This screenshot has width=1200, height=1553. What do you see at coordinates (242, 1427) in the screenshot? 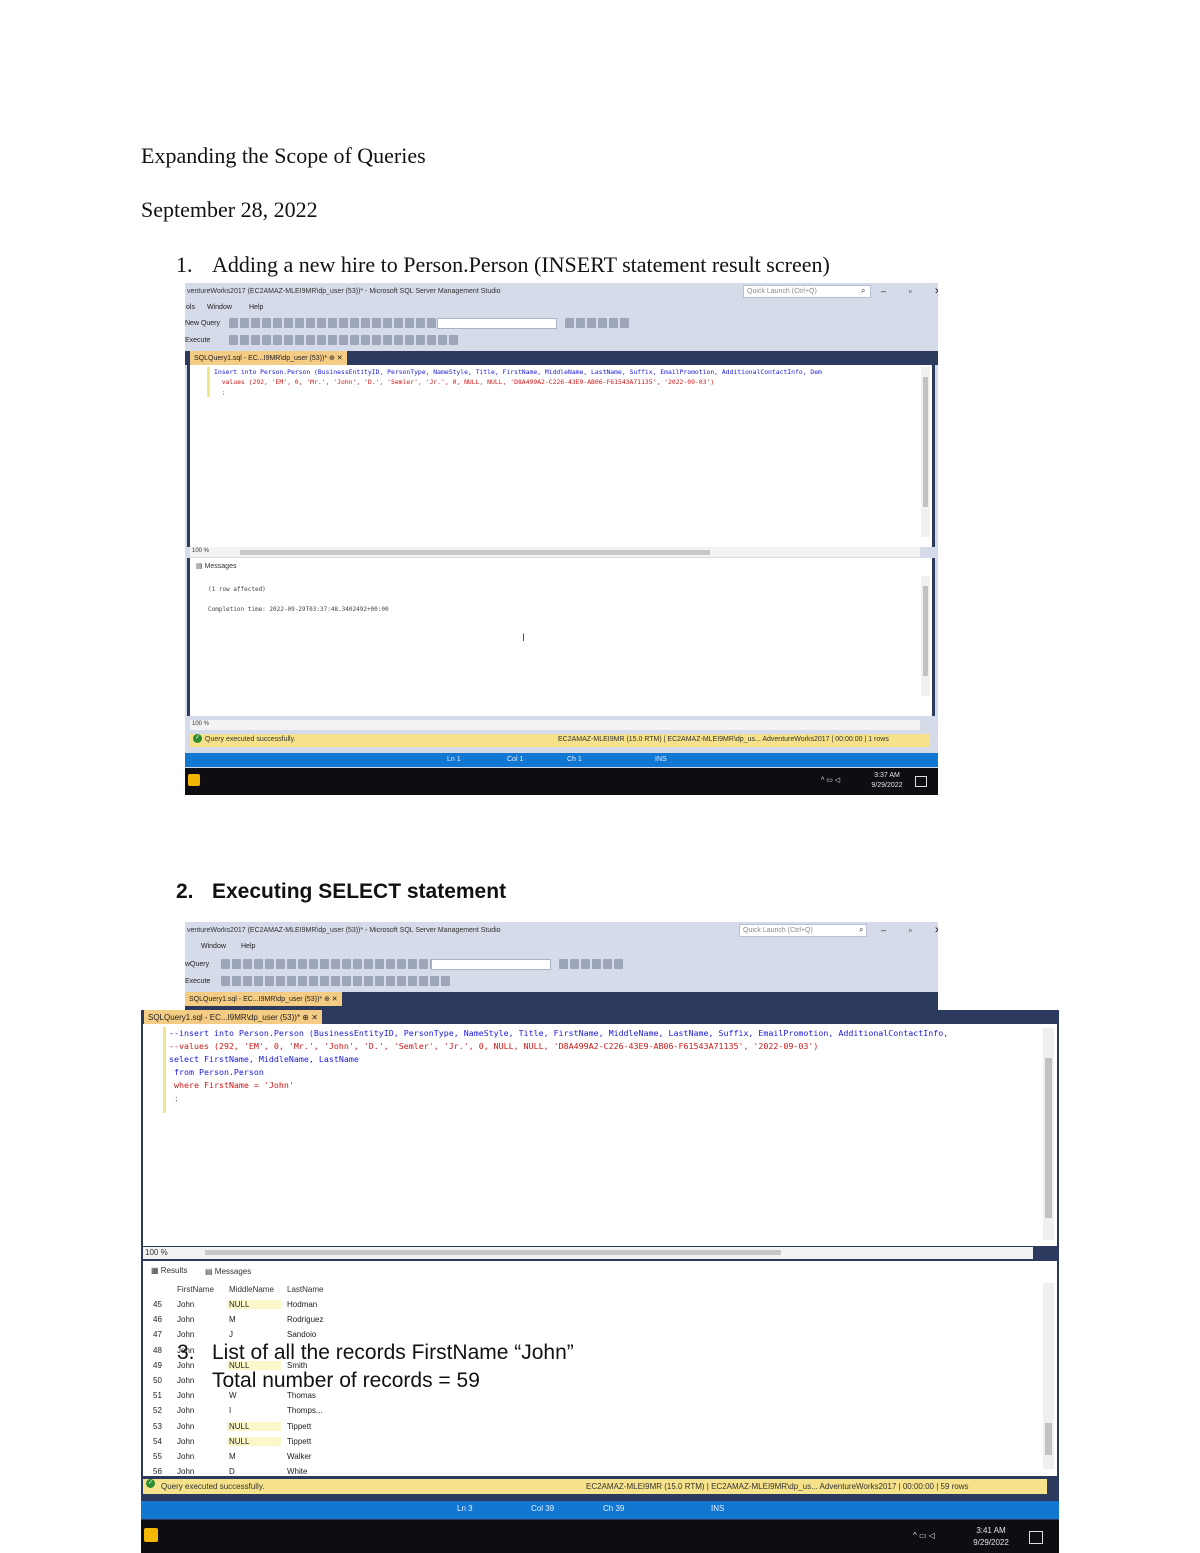
I see `table-row: 53 John NULL Tippett` at bounding box center [242, 1427].